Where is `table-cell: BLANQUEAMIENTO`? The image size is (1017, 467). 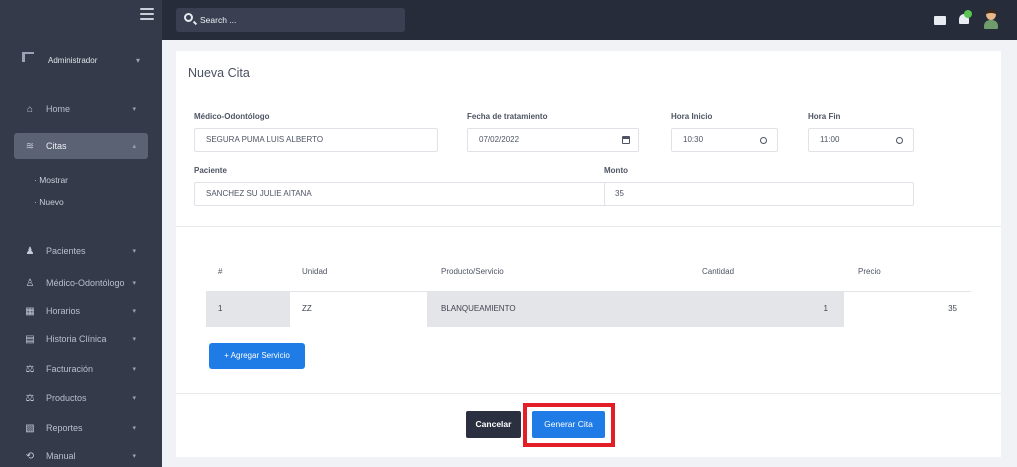
table-cell: BLANQUEAMIENTO is located at coordinates (530, 309).